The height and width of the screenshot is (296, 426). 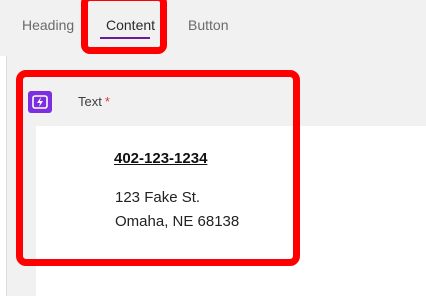 What do you see at coordinates (48, 25) in the screenshot?
I see `tab-heading: Heading` at bounding box center [48, 25].